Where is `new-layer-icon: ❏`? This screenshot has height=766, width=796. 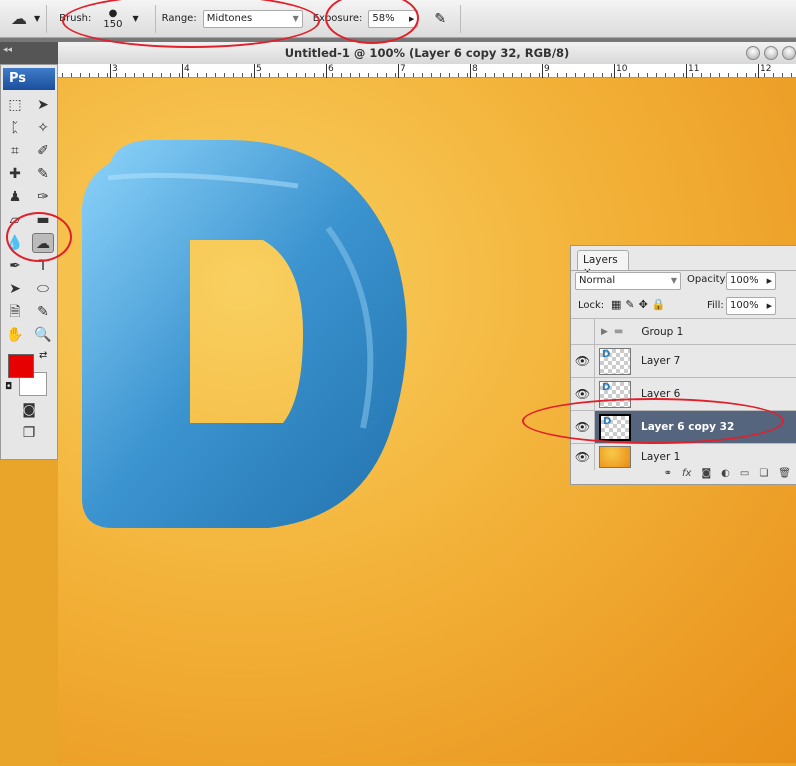 new-layer-icon: ❏ is located at coordinates (763, 476).